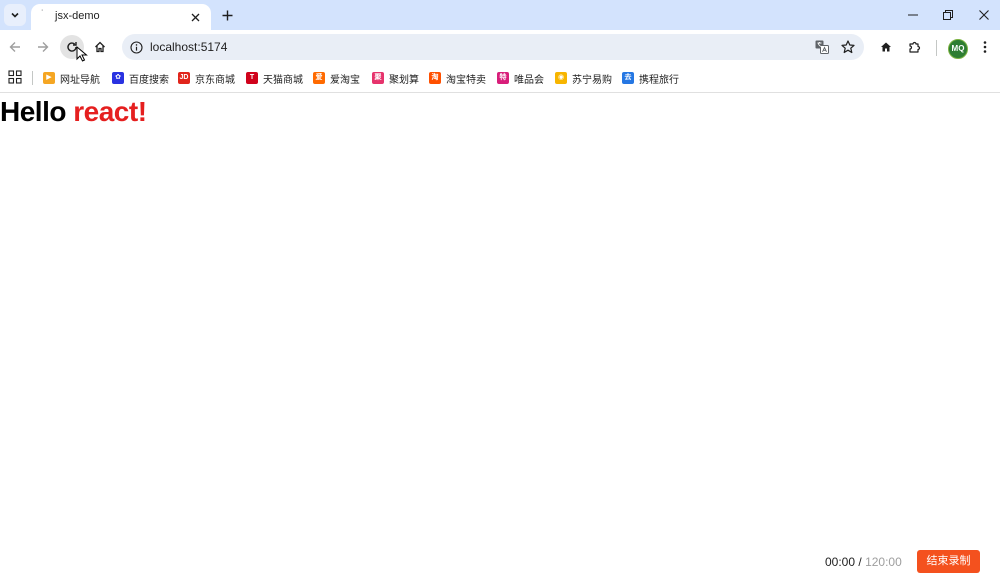 The height and width of the screenshot is (586, 1000). What do you see at coordinates (493, 47) in the screenshot?
I see `address-bar: localhost:5174` at bounding box center [493, 47].